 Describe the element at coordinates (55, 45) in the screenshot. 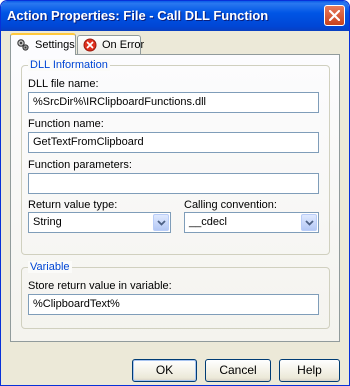

I see `tab-settings-label: Settings` at that location.